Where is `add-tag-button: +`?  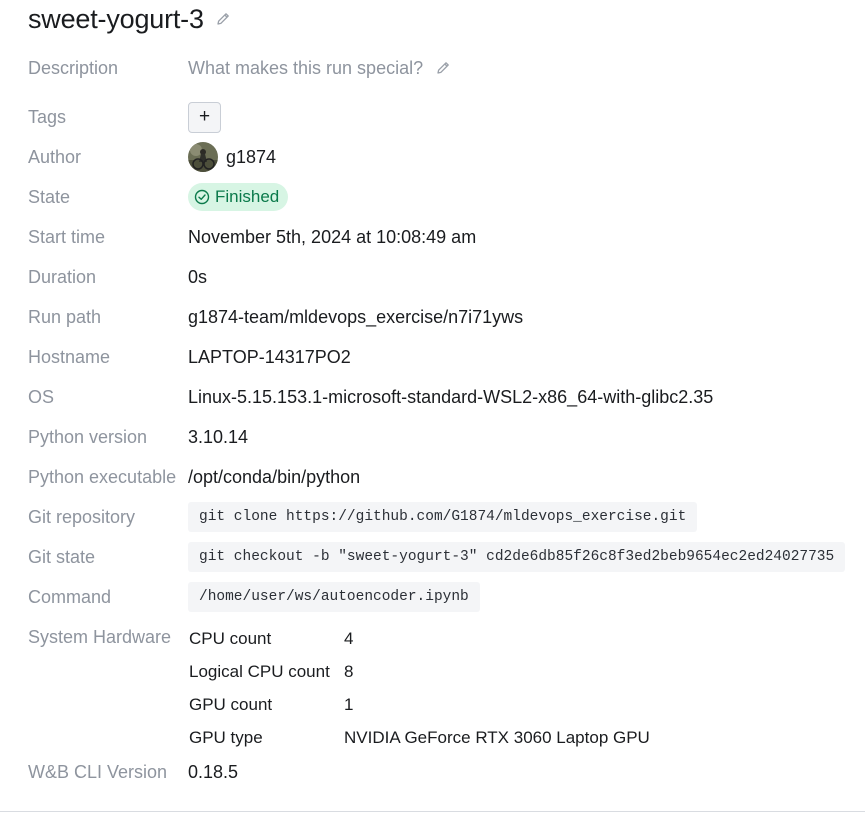 add-tag-button: + is located at coordinates (204, 117).